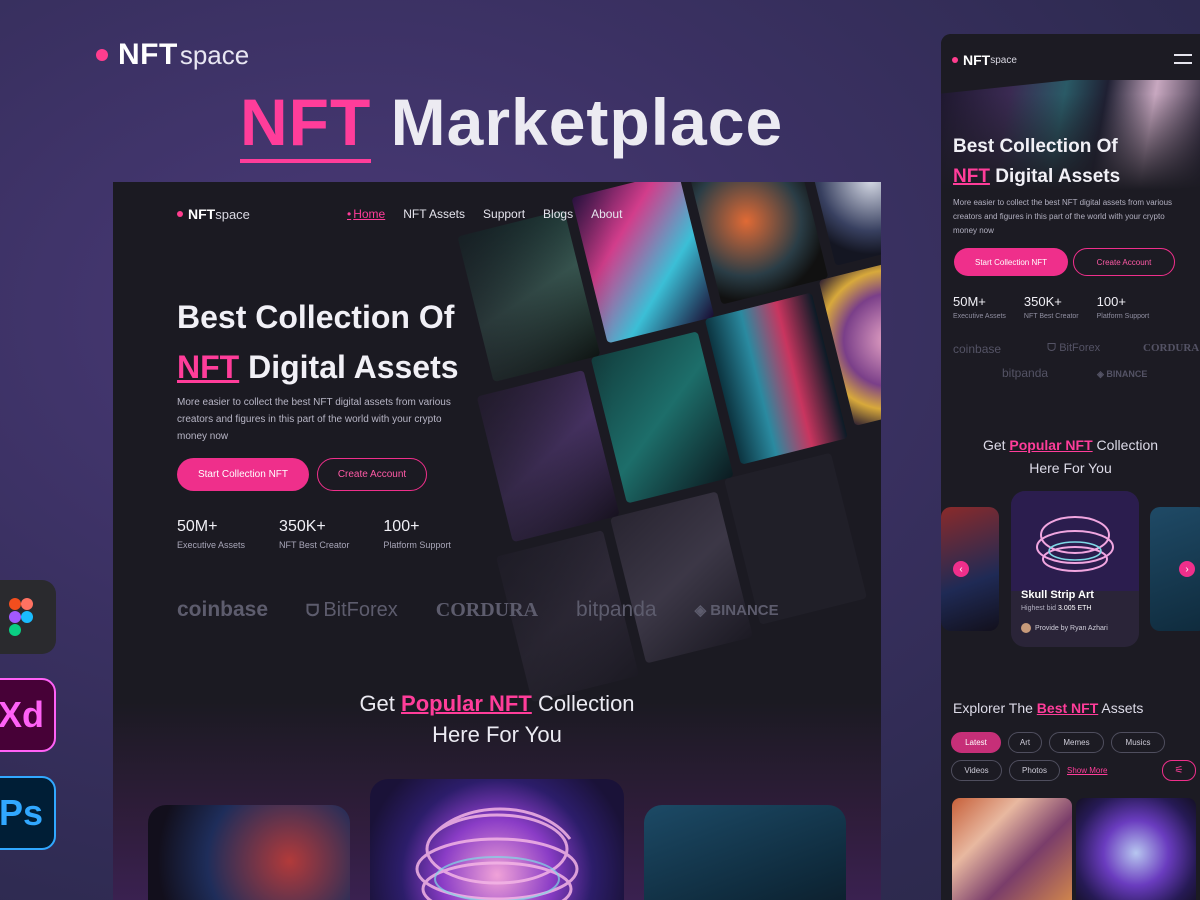  Describe the element at coordinates (993, 708) in the screenshot. I see `explore-pre: Explorer The` at that location.